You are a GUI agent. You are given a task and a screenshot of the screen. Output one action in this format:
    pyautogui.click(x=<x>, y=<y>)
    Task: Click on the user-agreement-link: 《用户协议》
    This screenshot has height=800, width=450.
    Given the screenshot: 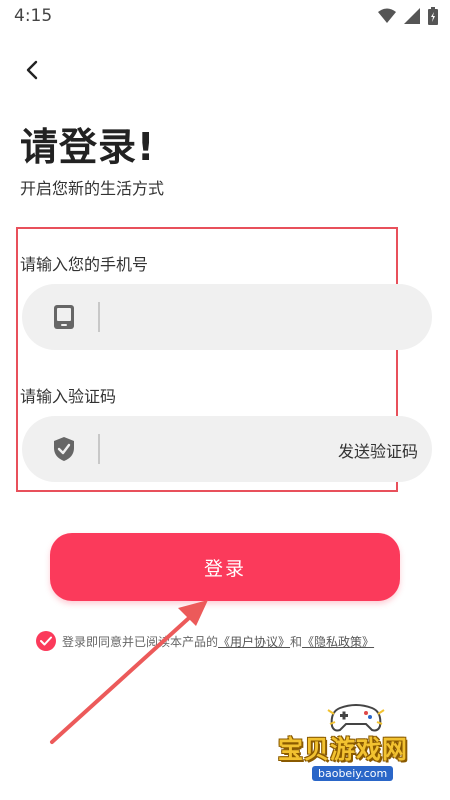 What is the action you would take?
    pyautogui.click(x=254, y=642)
    